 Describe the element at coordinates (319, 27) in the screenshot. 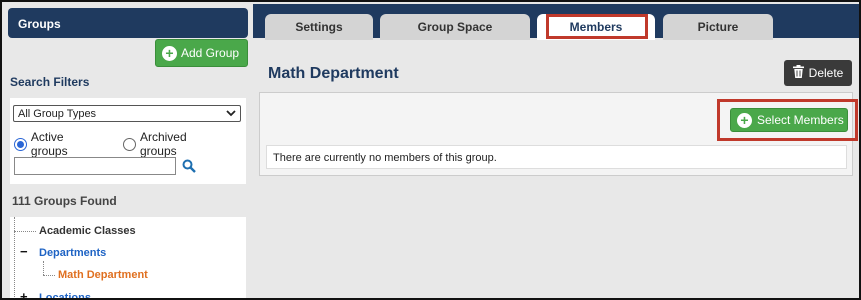

I see `tab-settings: Settings` at that location.